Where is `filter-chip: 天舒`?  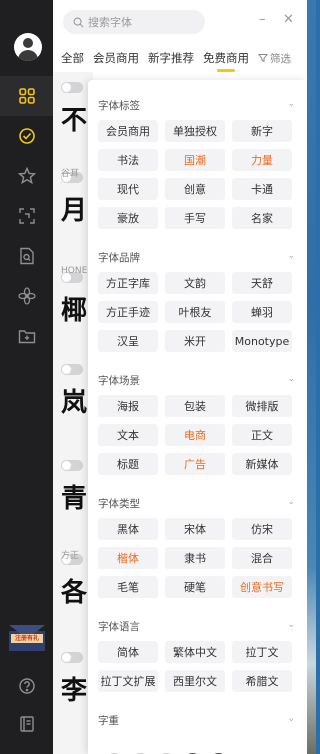
filter-chip: 天舒 is located at coordinates (262, 283).